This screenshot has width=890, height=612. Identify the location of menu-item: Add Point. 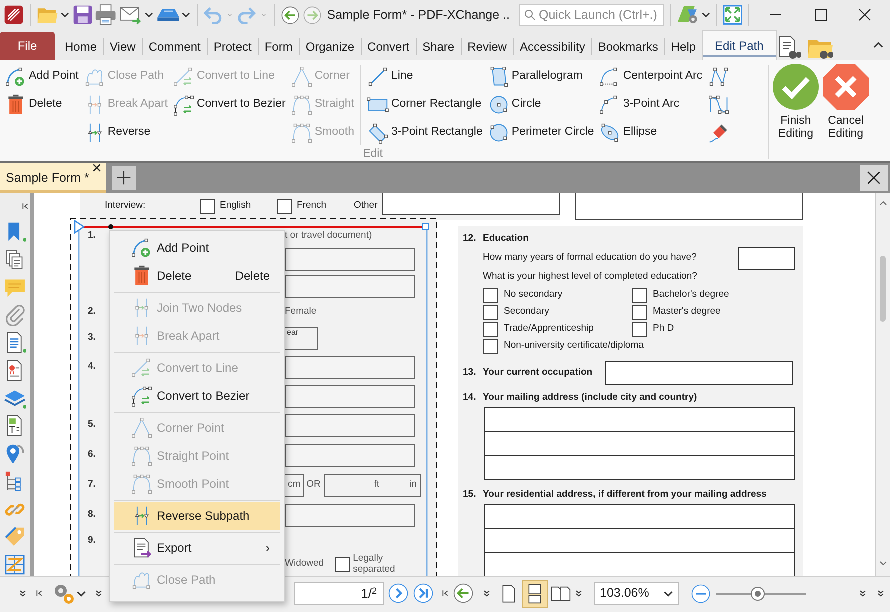
(197, 248).